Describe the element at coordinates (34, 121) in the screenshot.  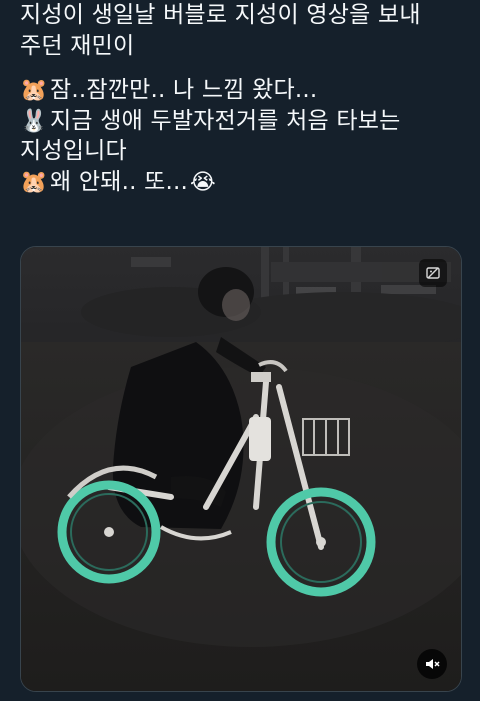
I see `rabbit-emoji-icon: 🐰` at that location.